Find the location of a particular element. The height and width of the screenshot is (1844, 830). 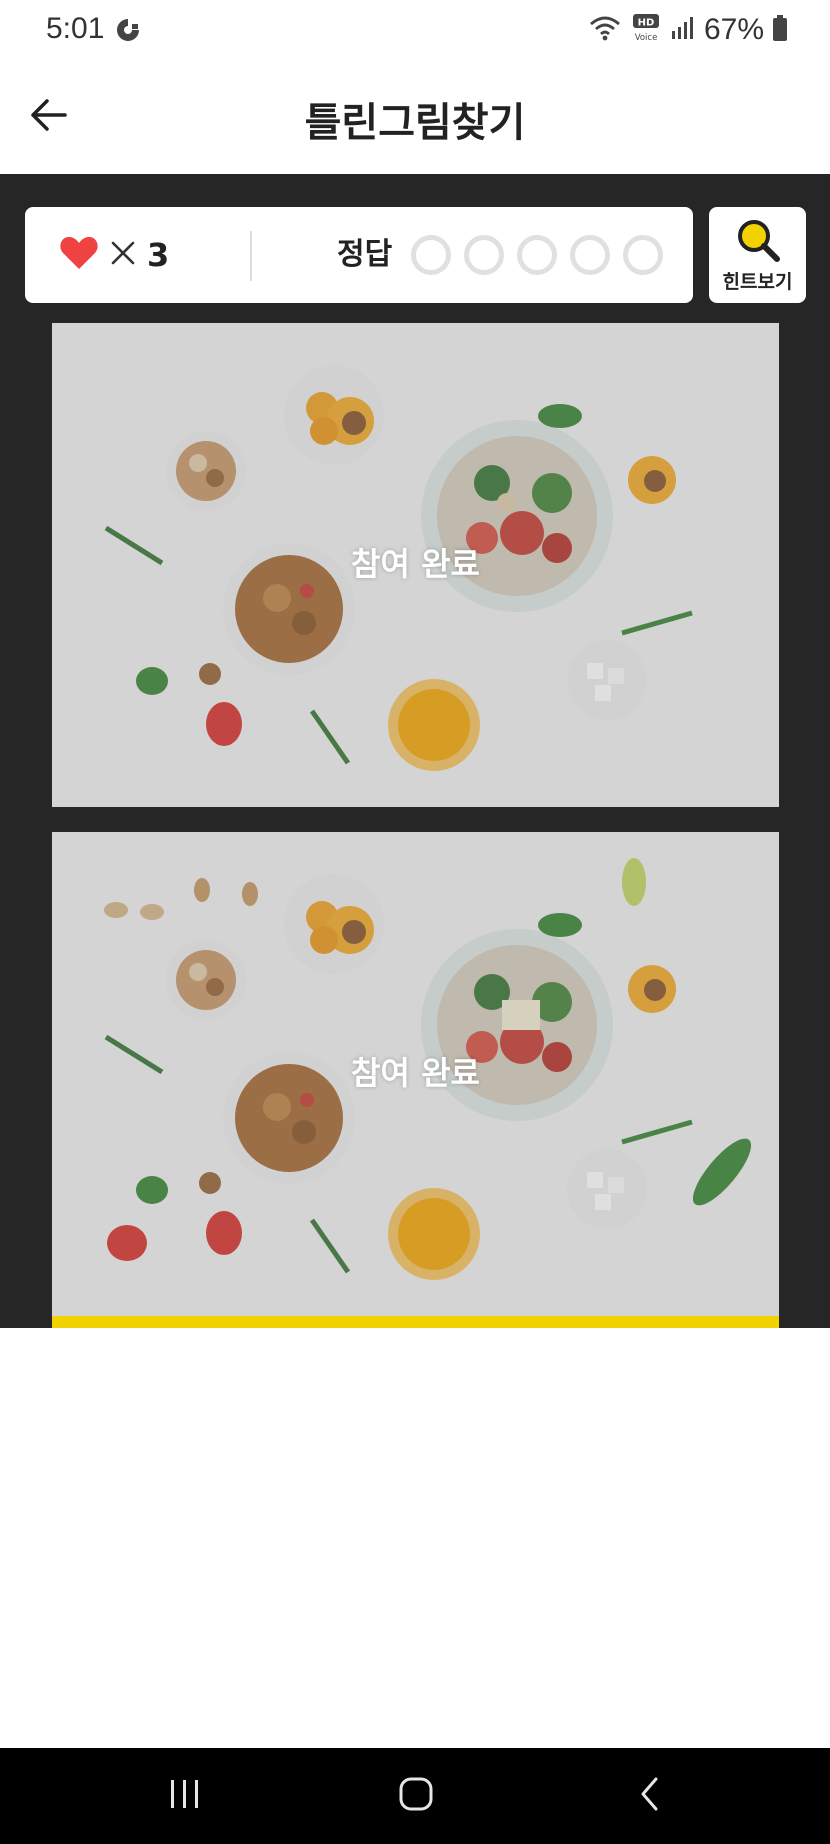

answer-slots is located at coordinates (537, 255).